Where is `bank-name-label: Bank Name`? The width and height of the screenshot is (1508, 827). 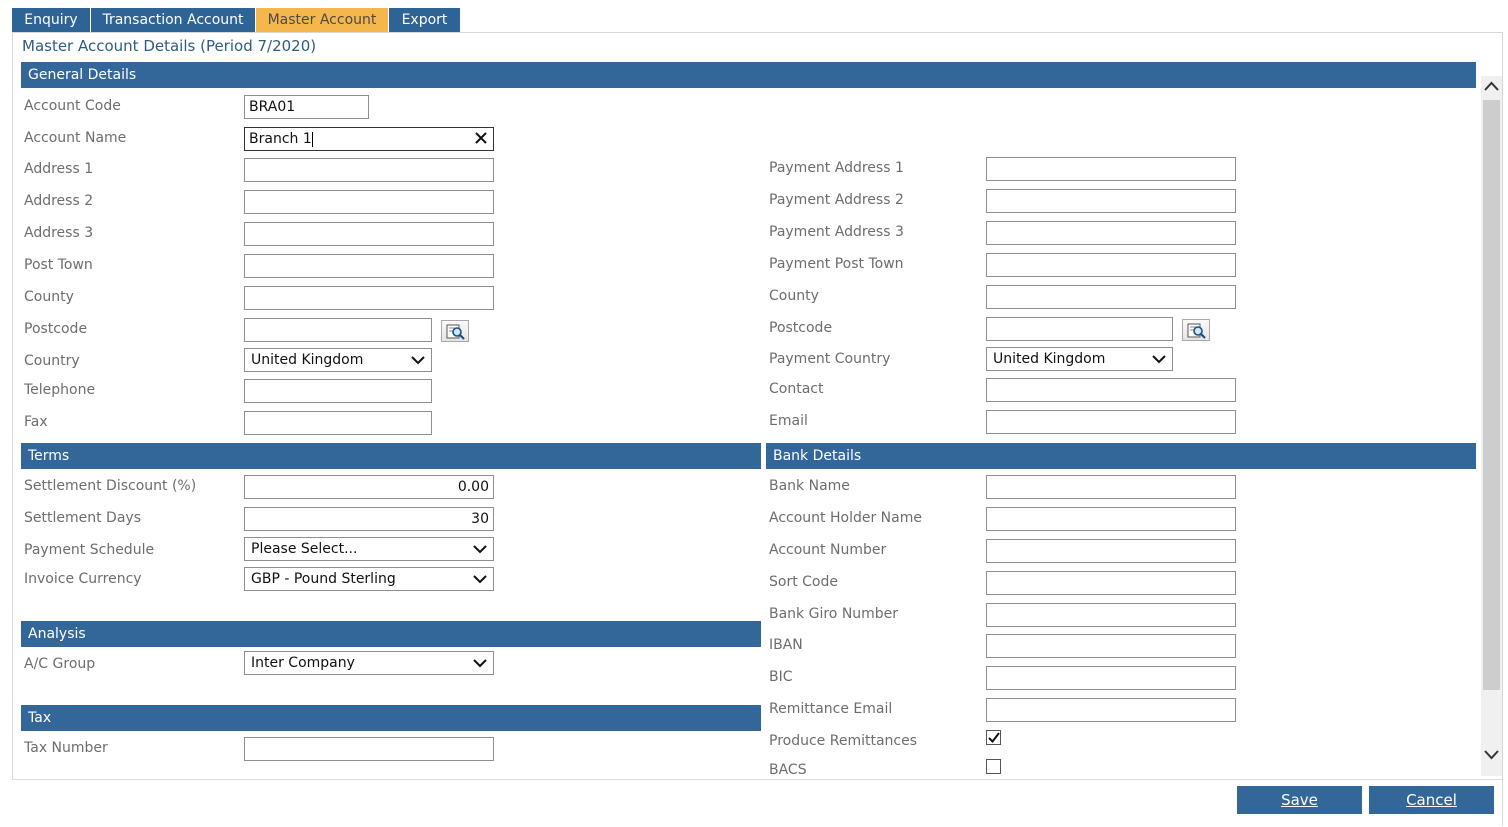 bank-name-label: Bank Name is located at coordinates (809, 486).